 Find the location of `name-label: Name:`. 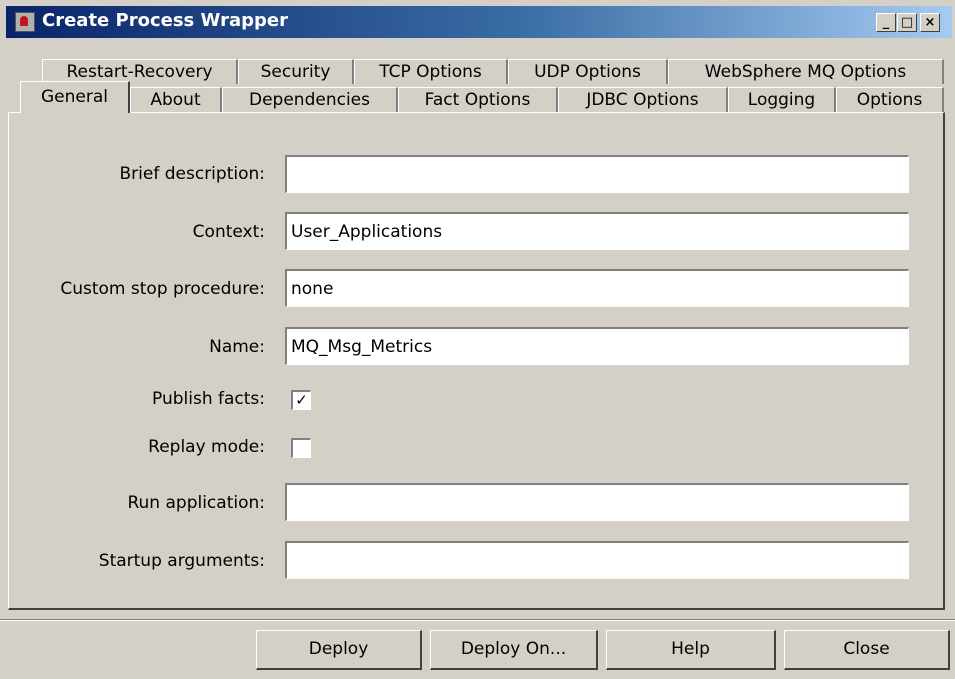

name-label: Name: is located at coordinates (237, 347).